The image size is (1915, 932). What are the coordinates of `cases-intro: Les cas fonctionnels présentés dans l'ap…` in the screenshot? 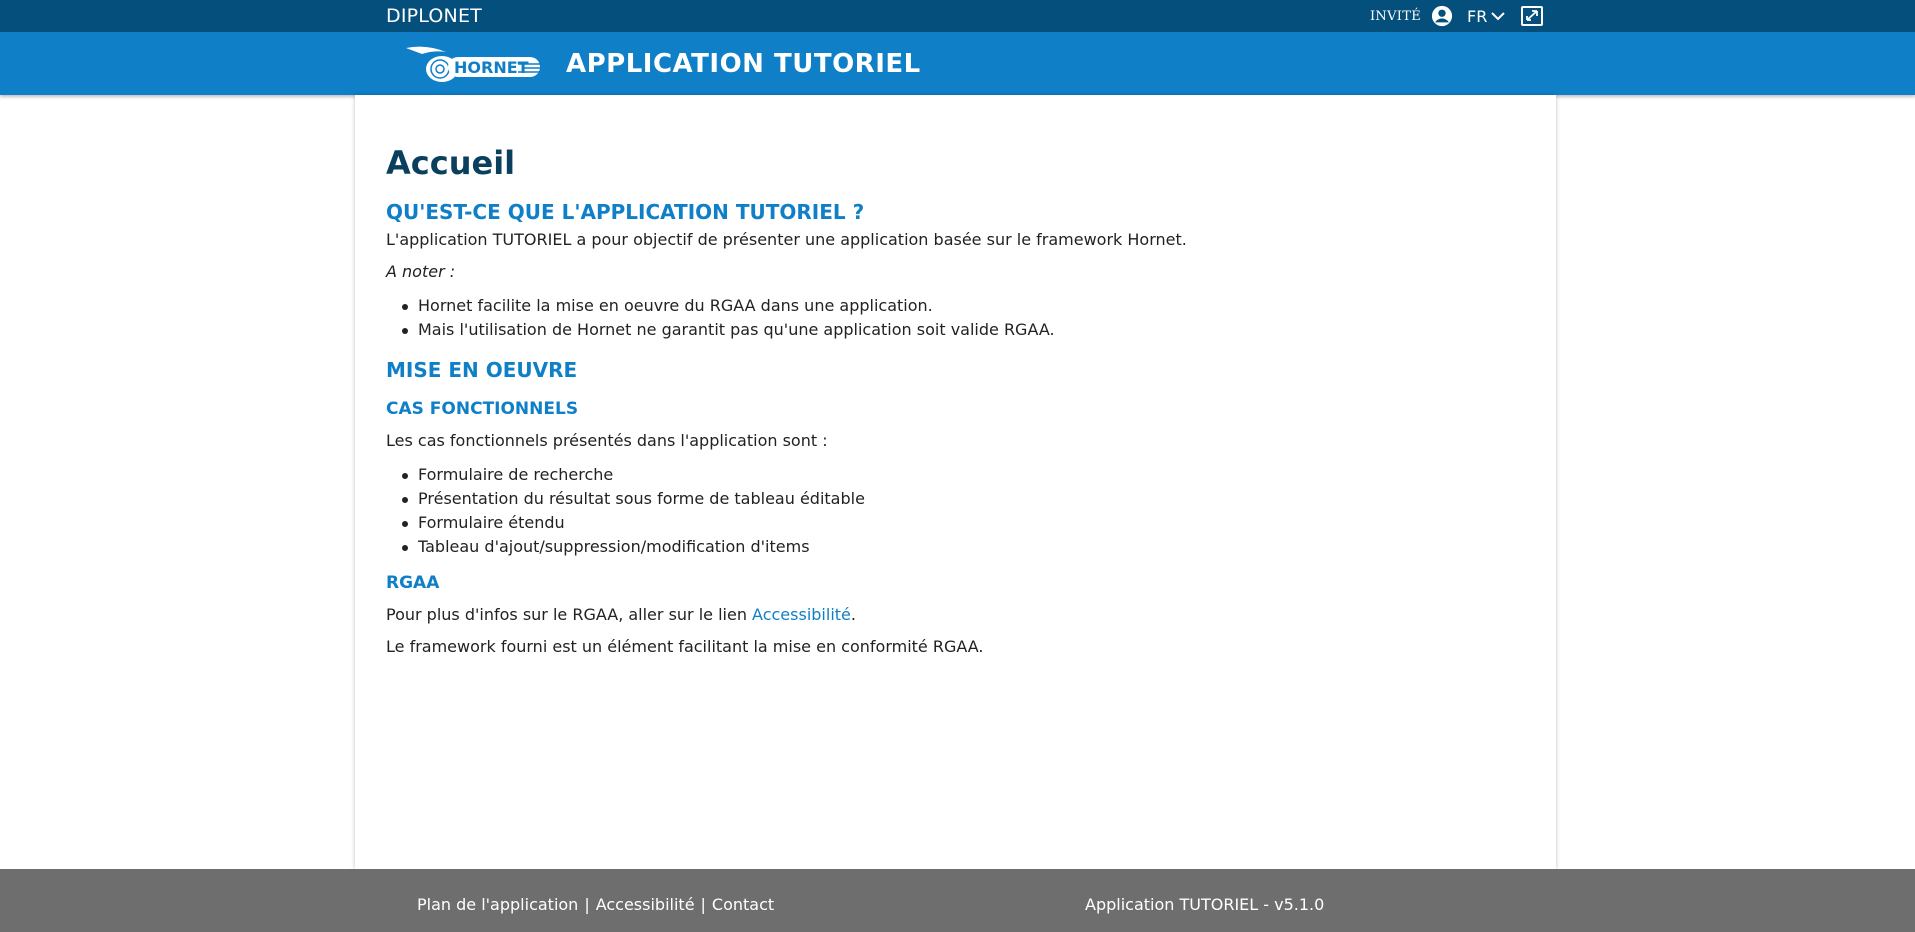 It's located at (607, 440).